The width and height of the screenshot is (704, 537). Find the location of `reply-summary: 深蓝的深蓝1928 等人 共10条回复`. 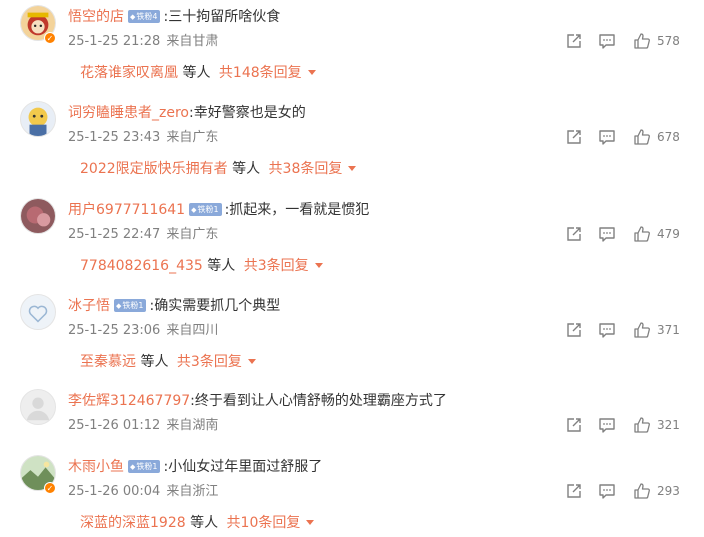

reply-summary: 深蓝的深蓝1928 等人 共10条回复 is located at coordinates (197, 523).